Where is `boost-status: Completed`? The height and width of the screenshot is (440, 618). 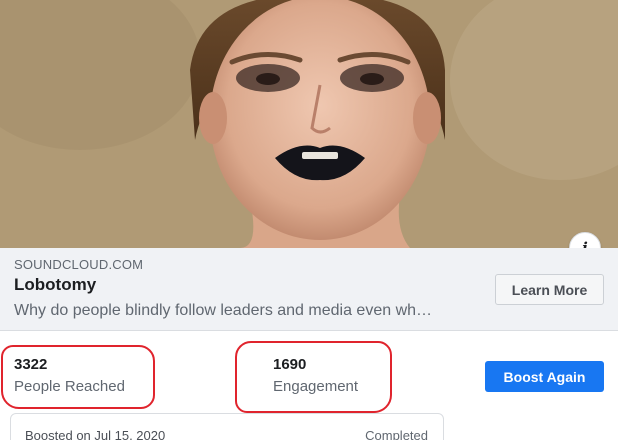 boost-status: Completed is located at coordinates (396, 434).